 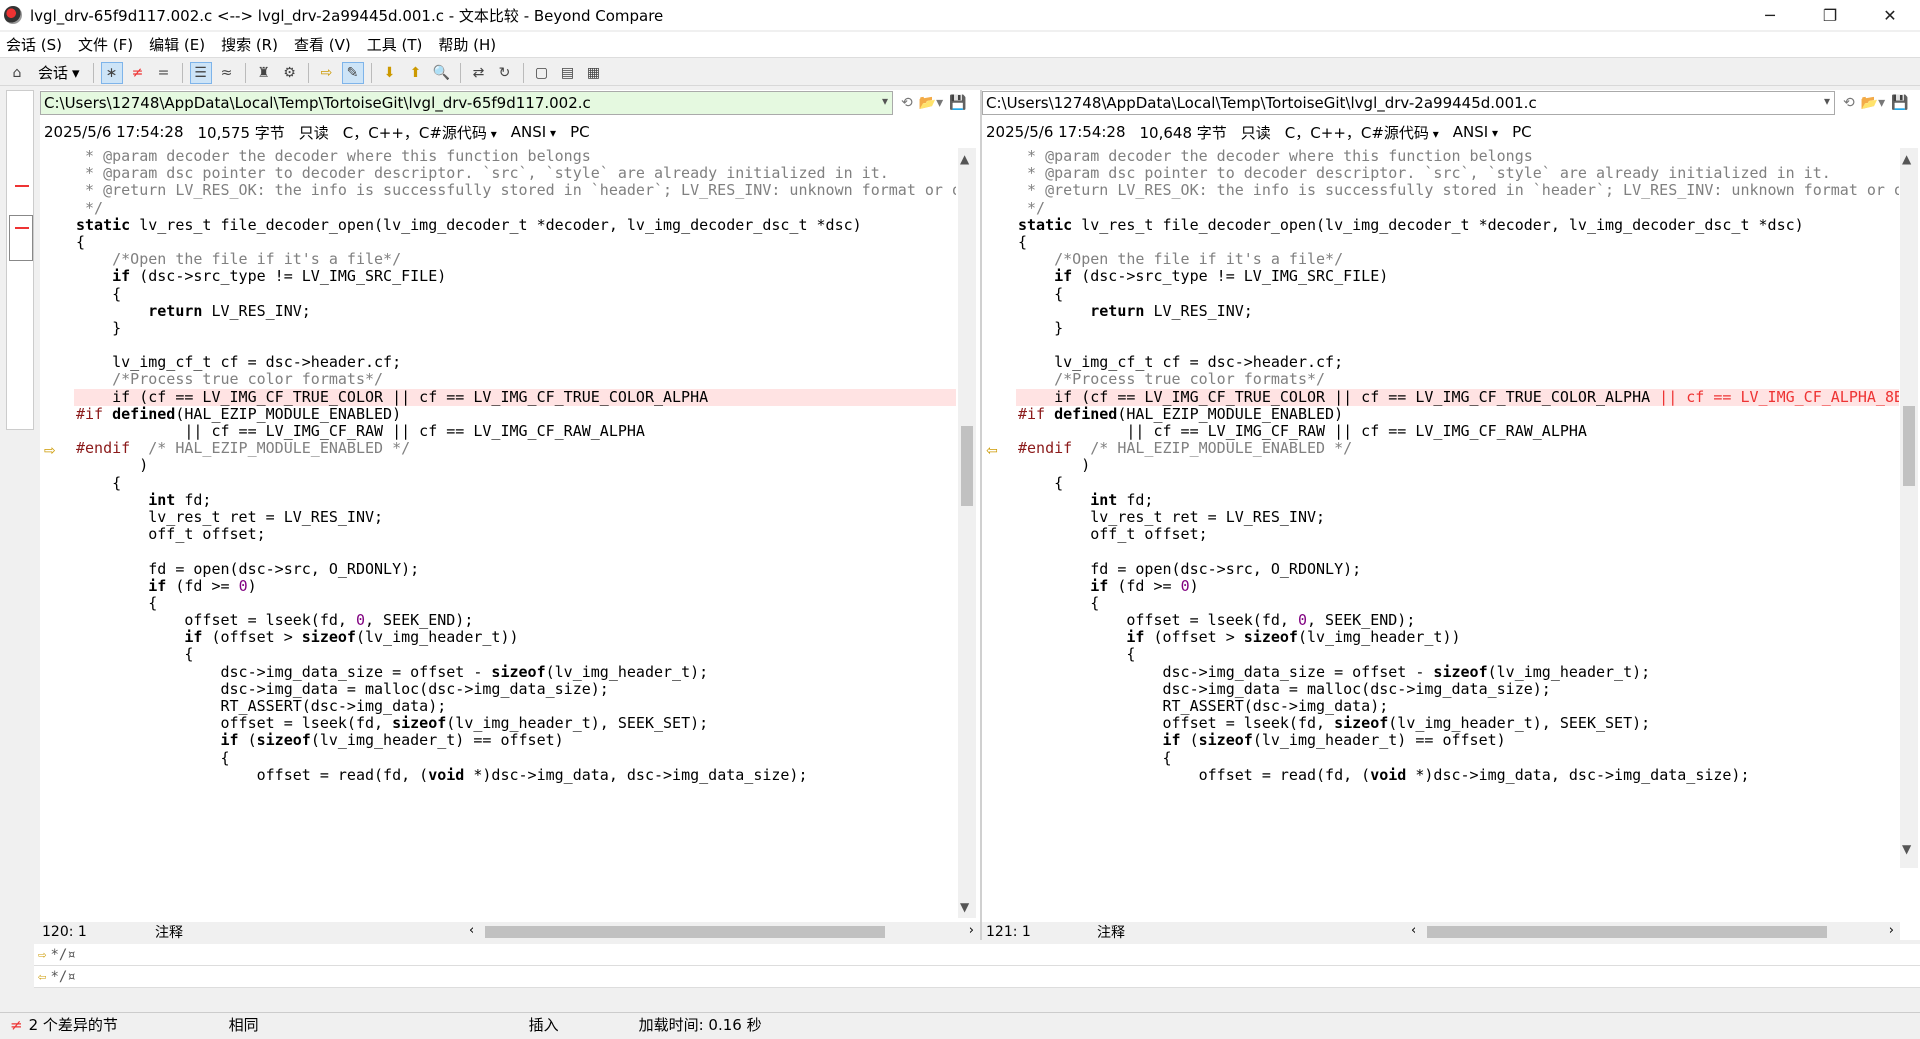 I want to click on swap-sides-icon: ⇄, so click(x=479, y=73).